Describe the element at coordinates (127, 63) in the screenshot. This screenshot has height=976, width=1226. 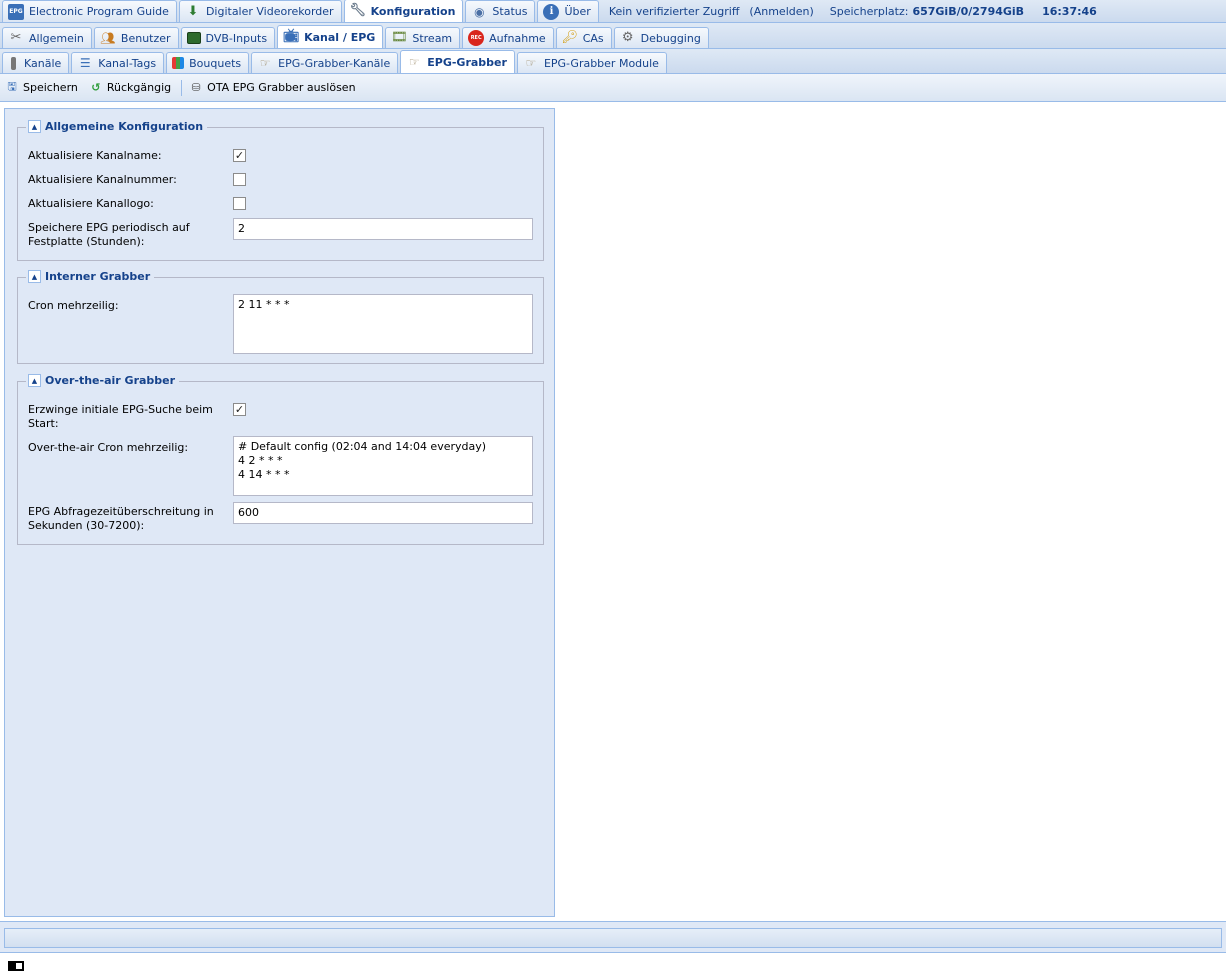
I see `tab-label: Kanal-Tags` at that location.